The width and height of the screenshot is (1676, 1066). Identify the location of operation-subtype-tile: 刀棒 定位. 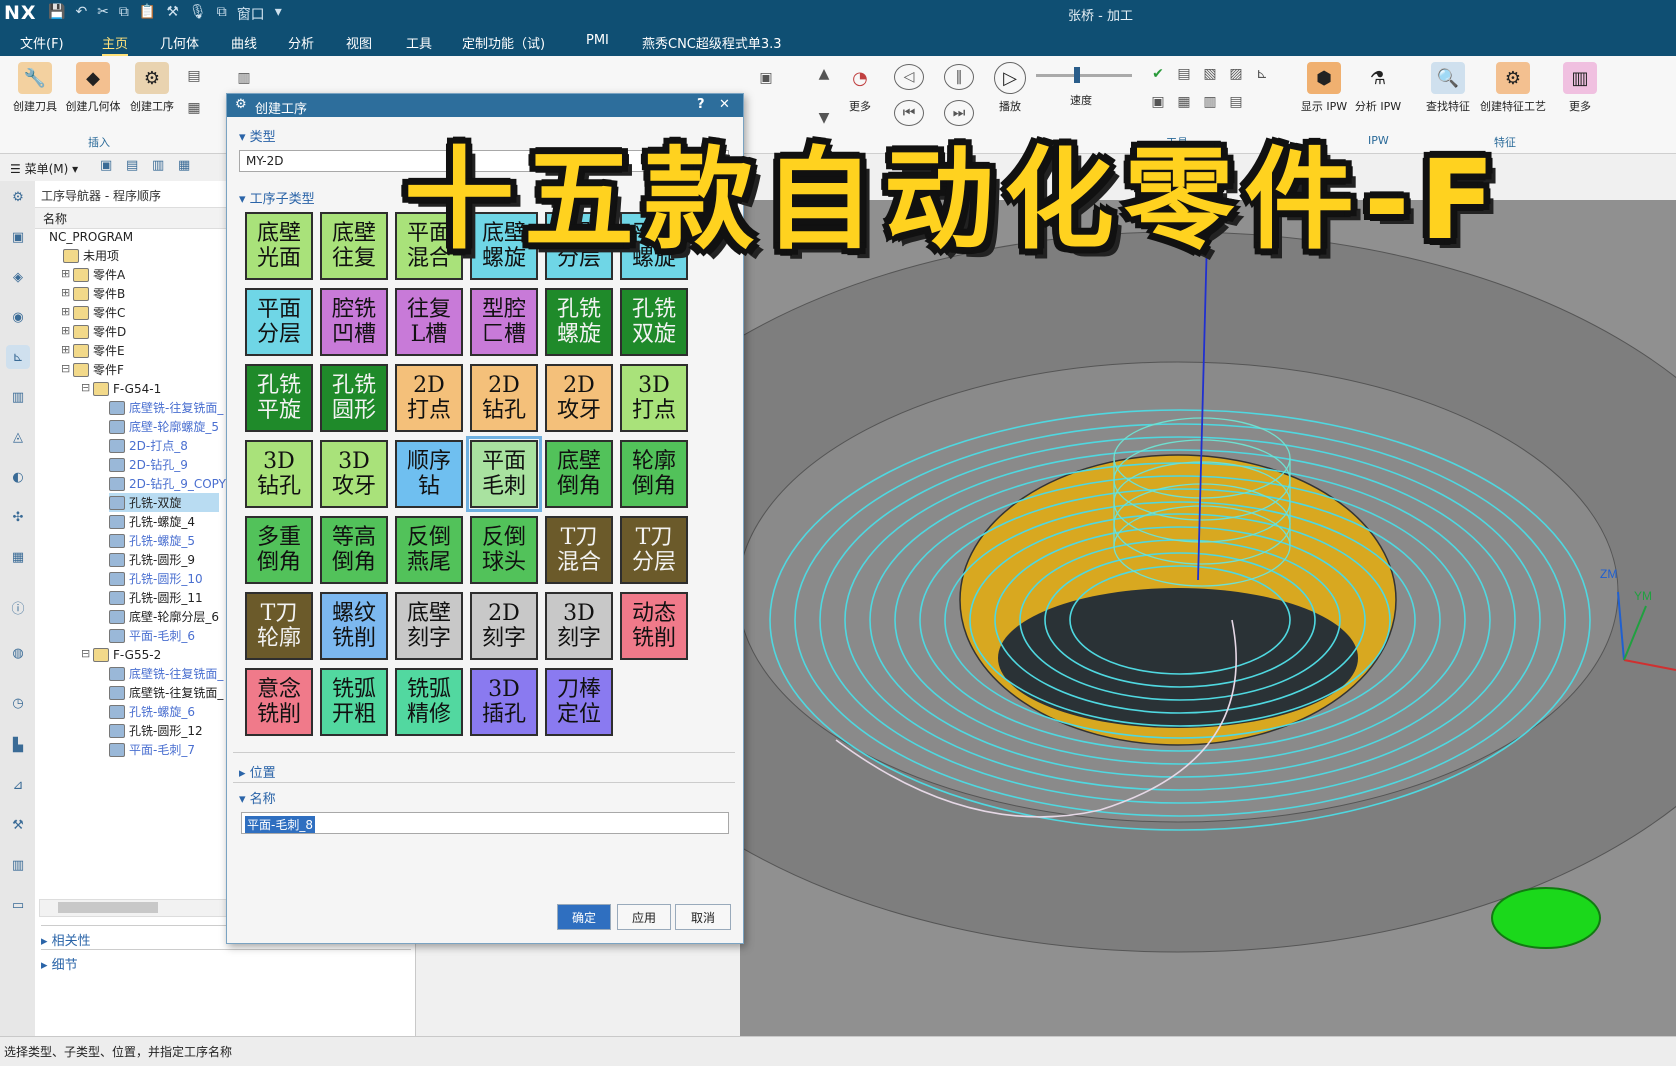
(579, 702).